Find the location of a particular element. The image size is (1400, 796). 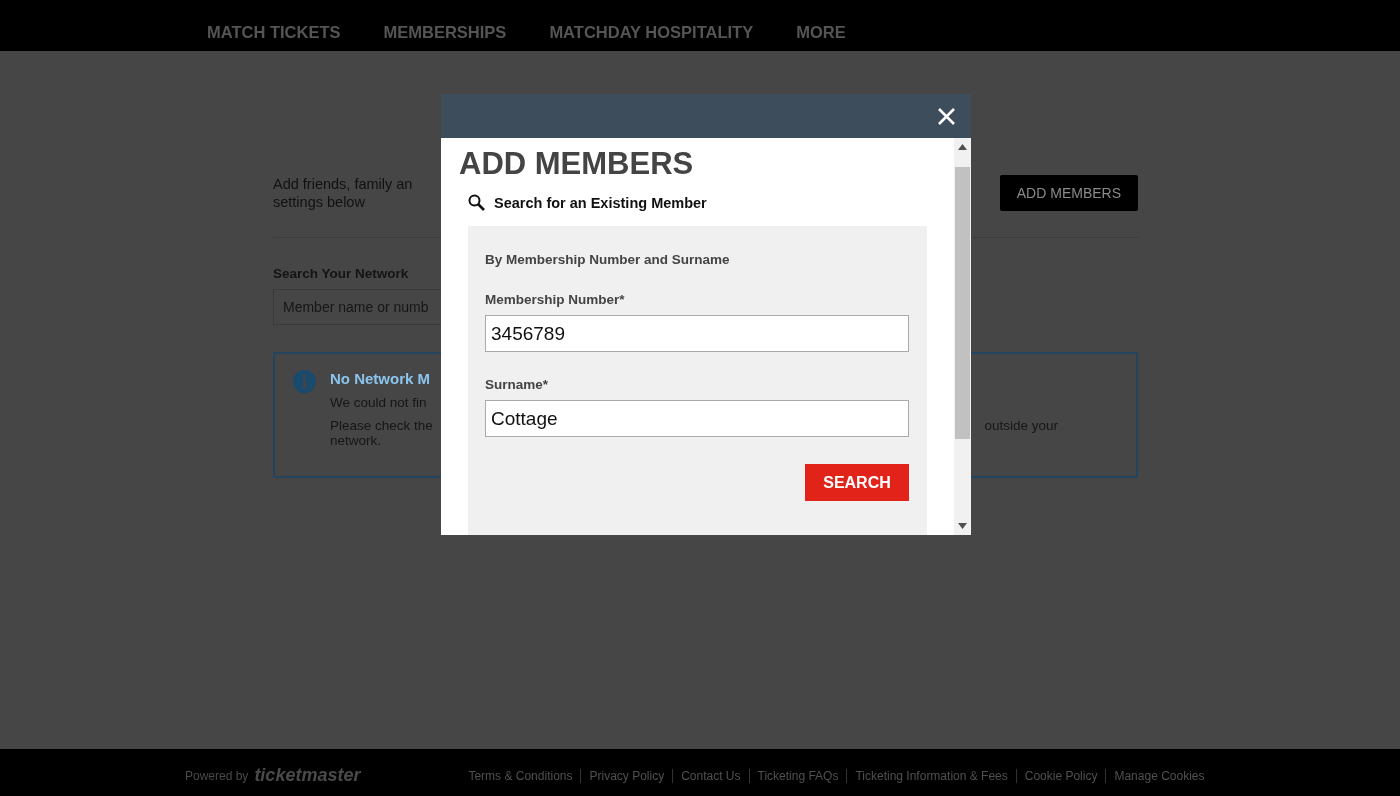

section-subtitle: Search for an Existing Member is located at coordinates (600, 202).